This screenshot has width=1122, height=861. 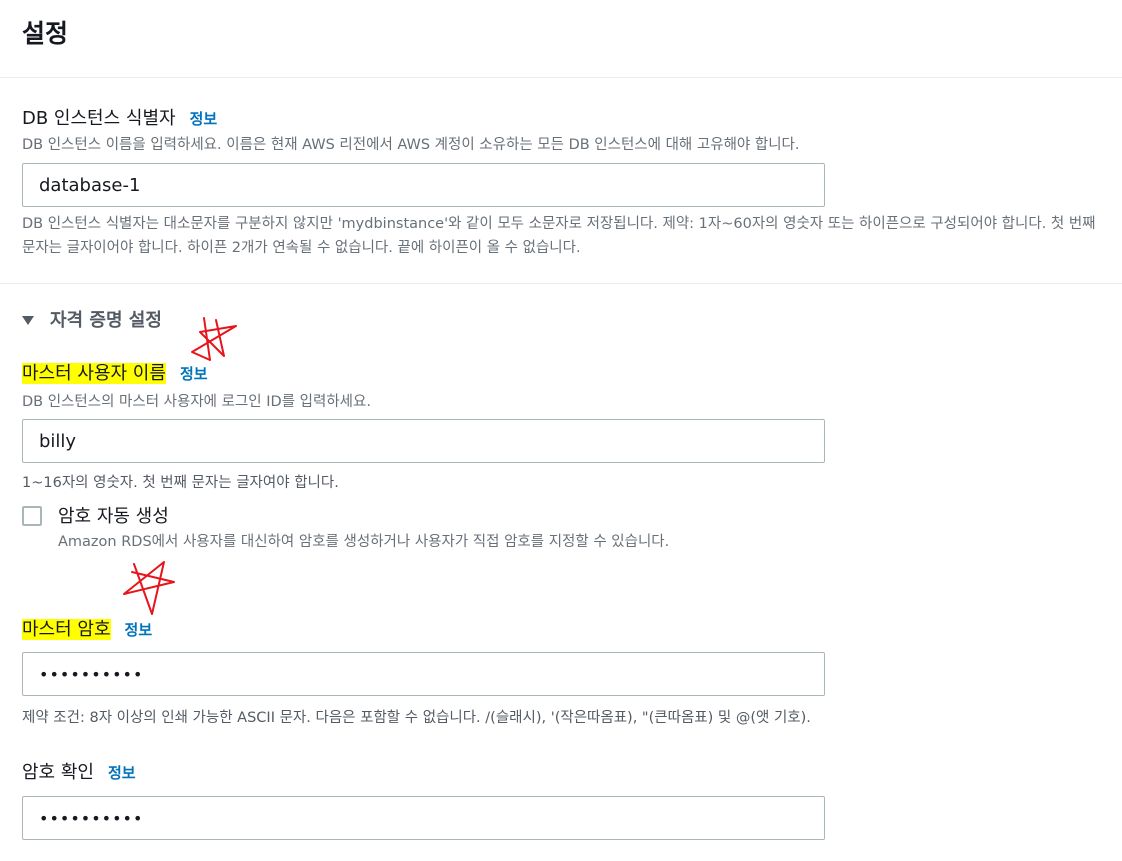 What do you see at coordinates (58, 441) in the screenshot?
I see `master-username-input-value: billy` at bounding box center [58, 441].